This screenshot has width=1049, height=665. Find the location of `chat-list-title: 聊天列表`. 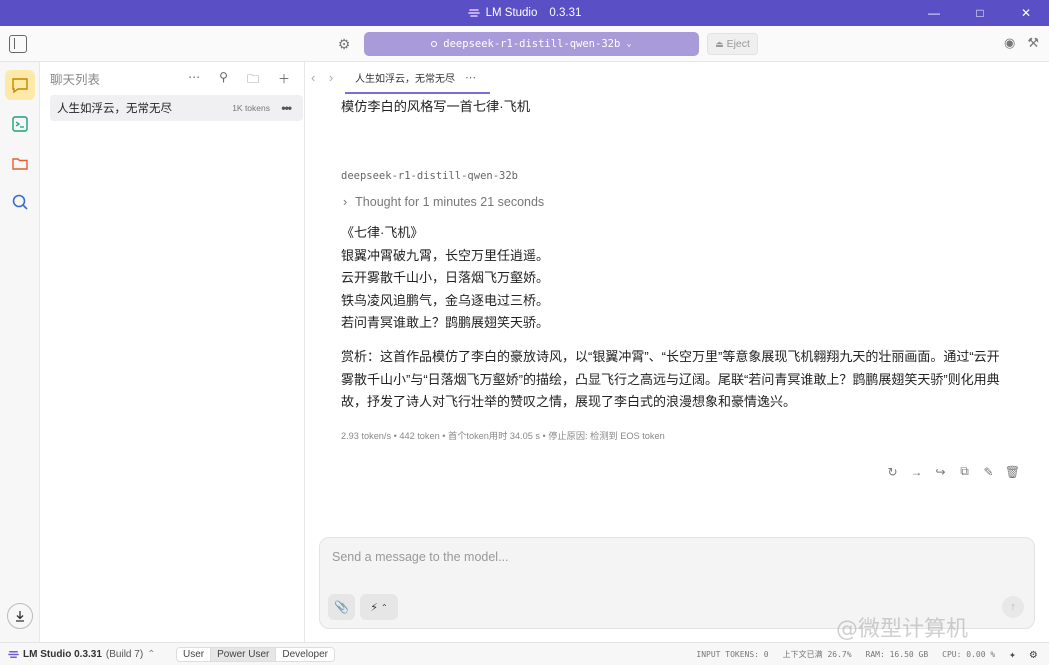

chat-list-title: 聊天列表 is located at coordinates (75, 79).